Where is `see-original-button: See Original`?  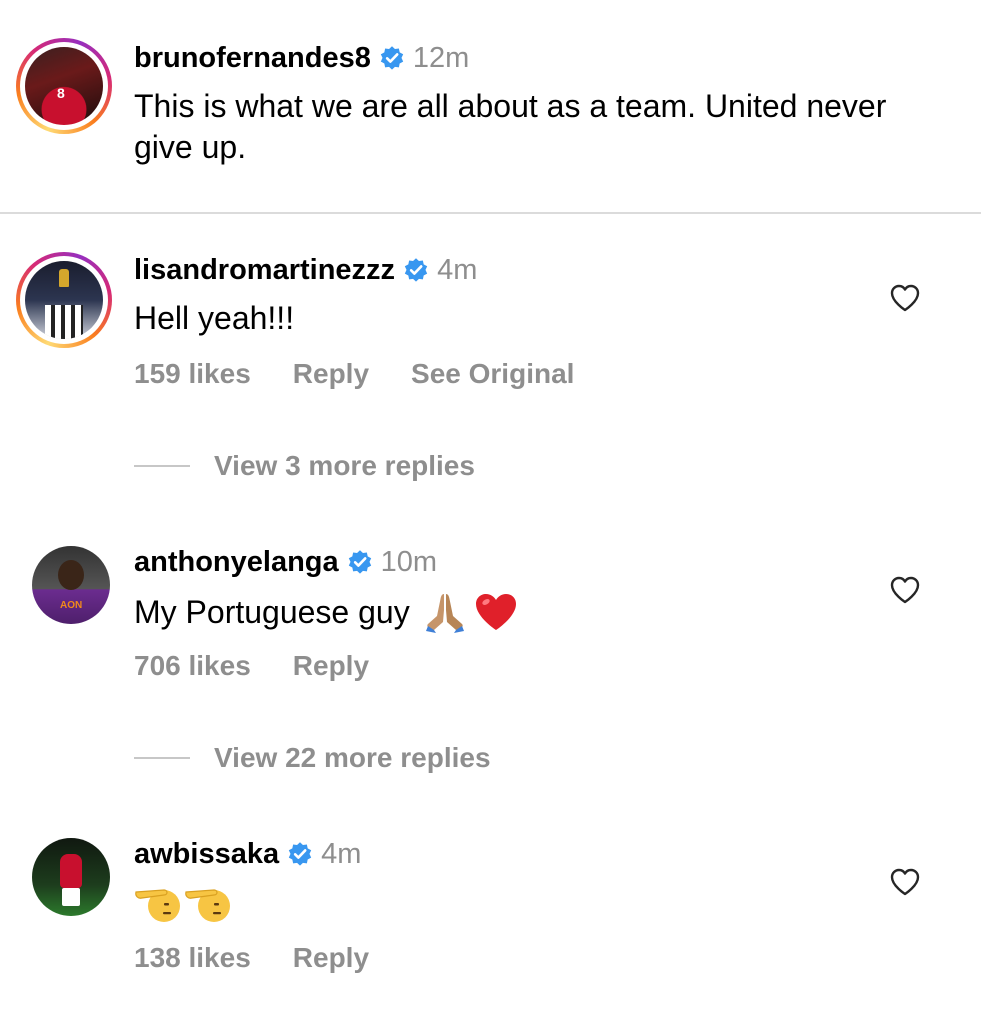
see-original-button: See Original is located at coordinates (492, 374).